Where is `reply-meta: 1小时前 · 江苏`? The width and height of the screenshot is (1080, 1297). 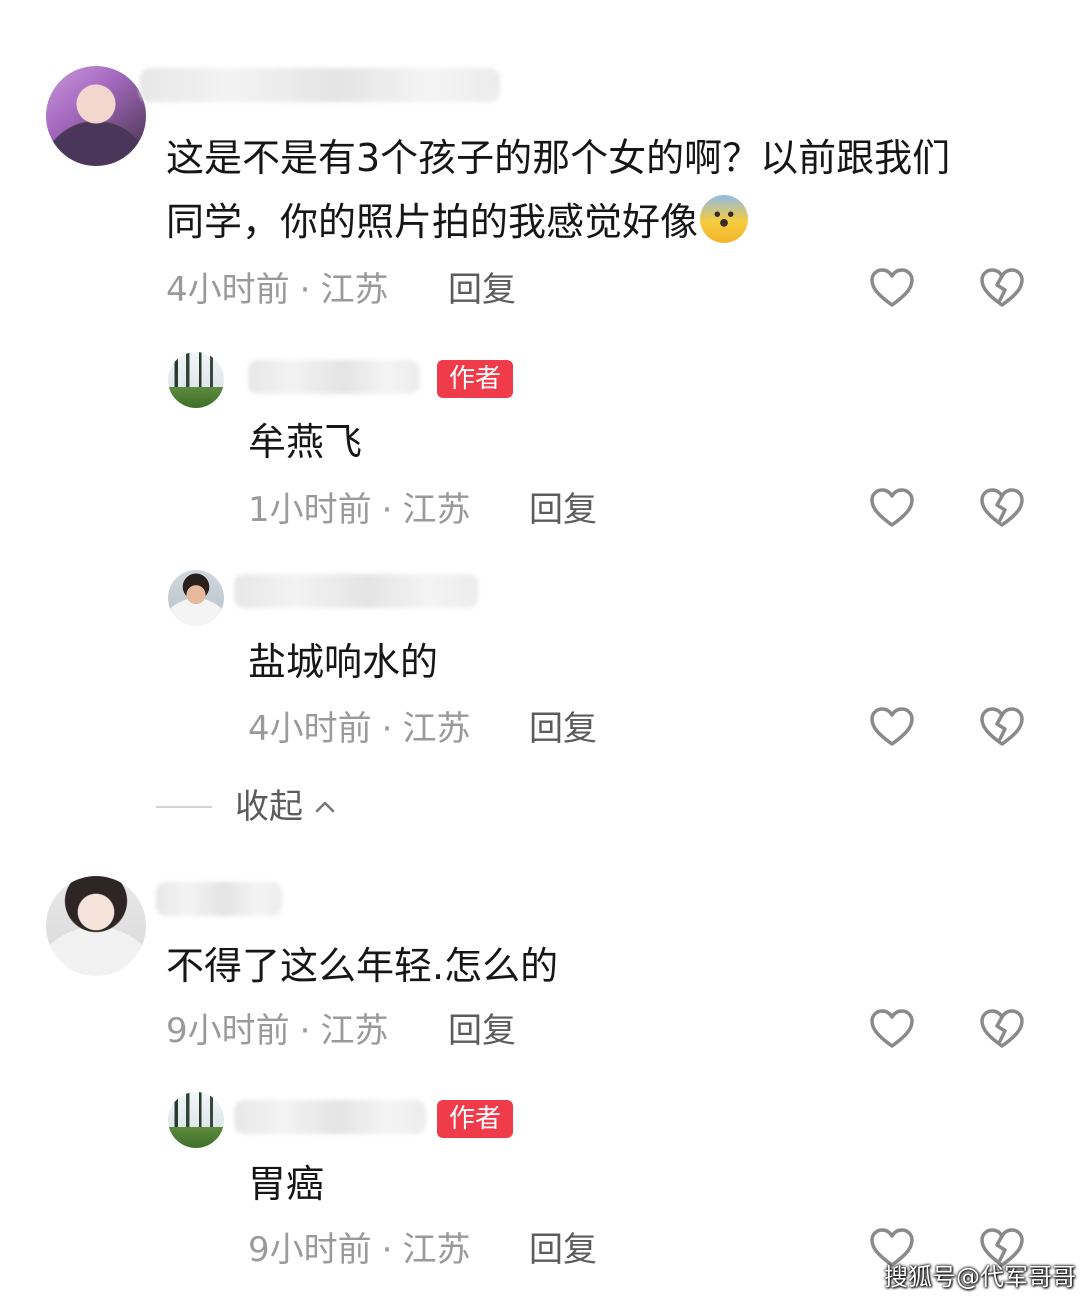
reply-meta: 1小时前 · 江苏 is located at coordinates (359, 510).